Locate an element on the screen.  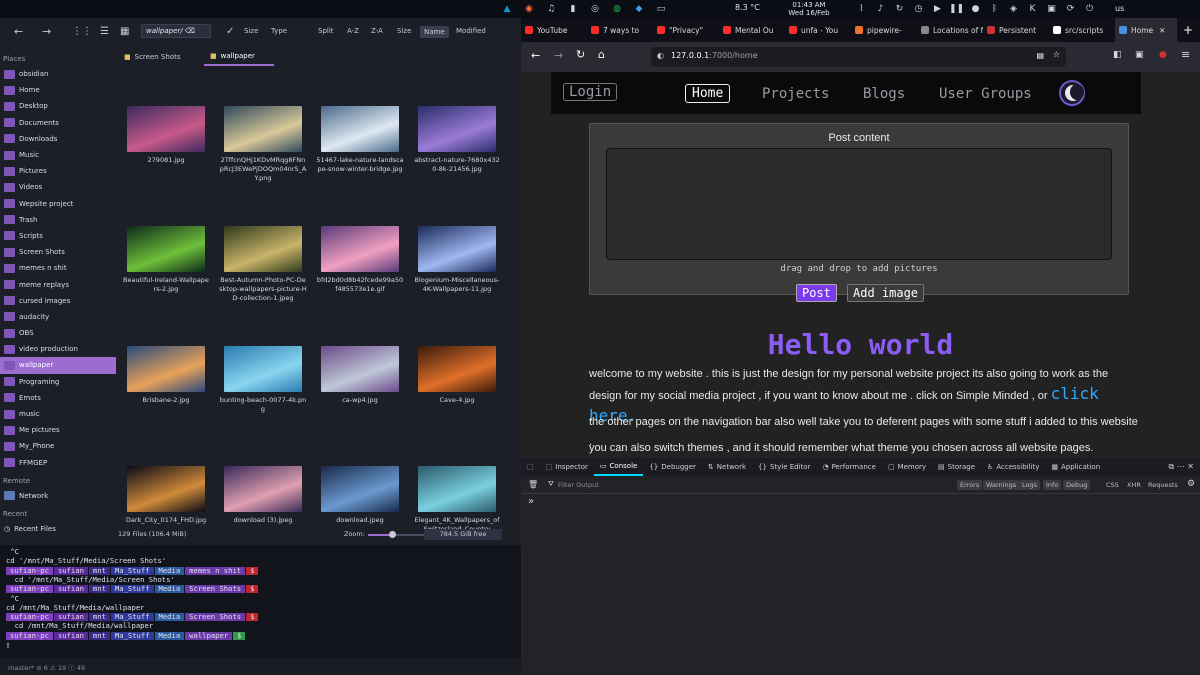
bluetooth-icon: ᛒ is located at coordinates (995, 9).